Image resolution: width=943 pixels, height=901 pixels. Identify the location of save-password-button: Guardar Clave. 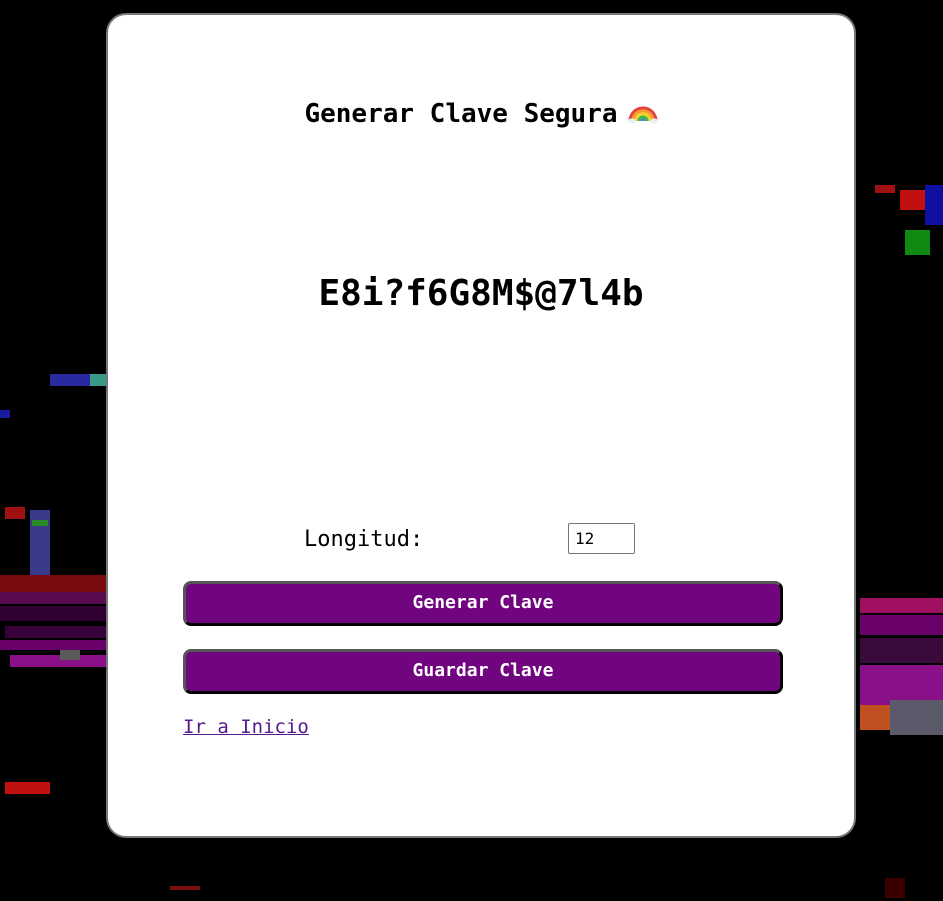
(483, 671).